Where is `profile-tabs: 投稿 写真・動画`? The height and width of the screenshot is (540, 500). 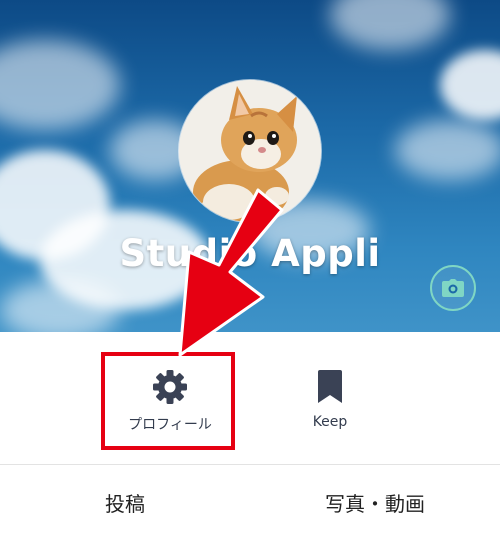
profile-tabs: 投稿 写真・動画 is located at coordinates (250, 502).